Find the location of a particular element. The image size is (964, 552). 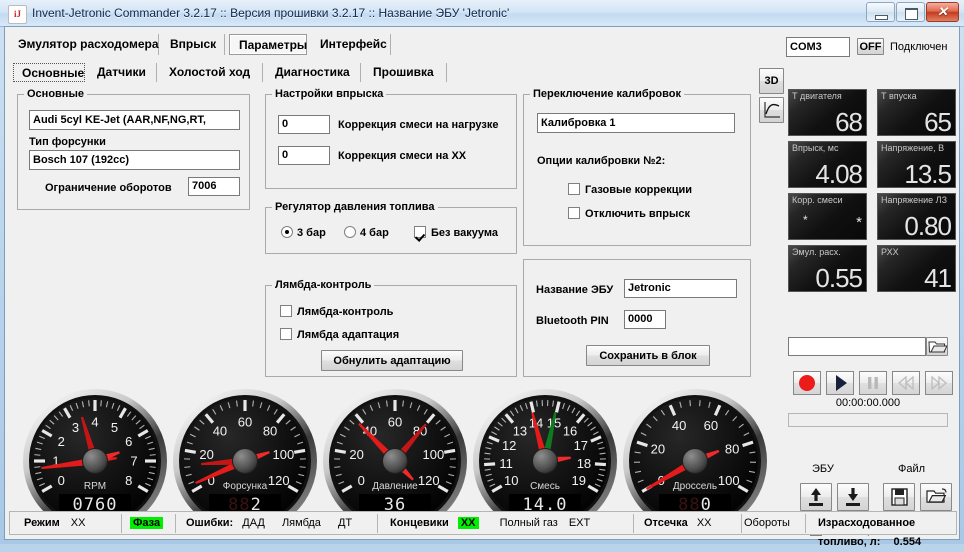

svg-text: 5 is located at coordinates (114, 427).